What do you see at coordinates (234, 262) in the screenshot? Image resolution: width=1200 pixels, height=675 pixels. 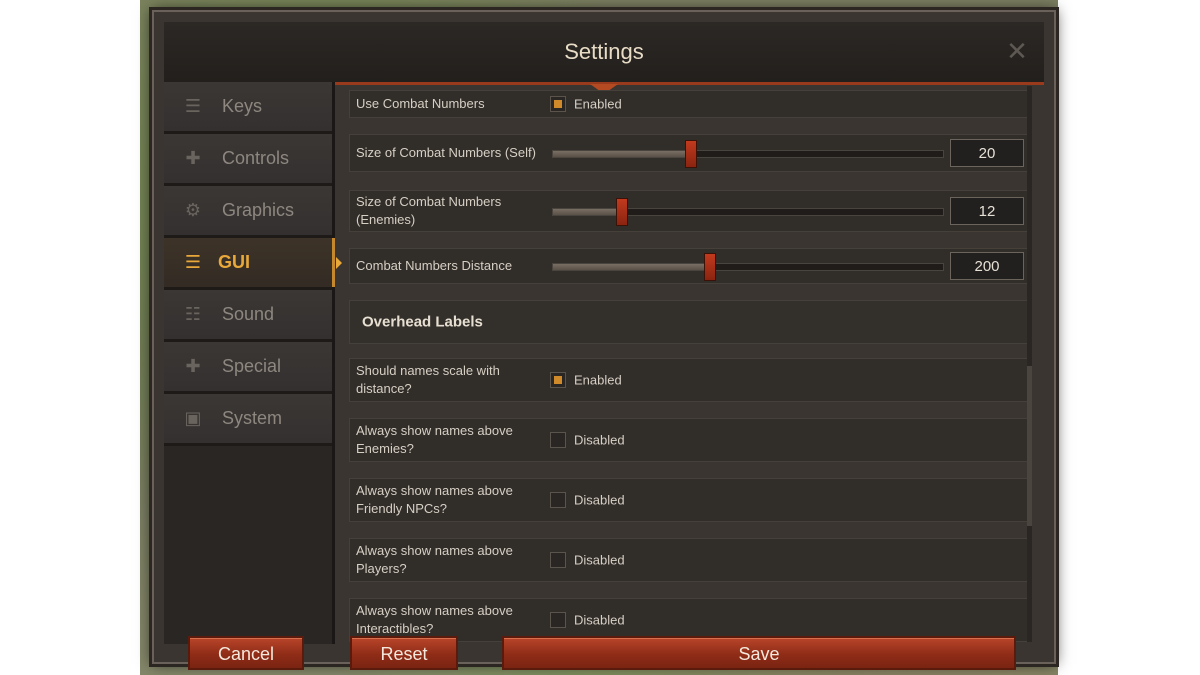 I see `sidebar-item-label: GUI` at bounding box center [234, 262].